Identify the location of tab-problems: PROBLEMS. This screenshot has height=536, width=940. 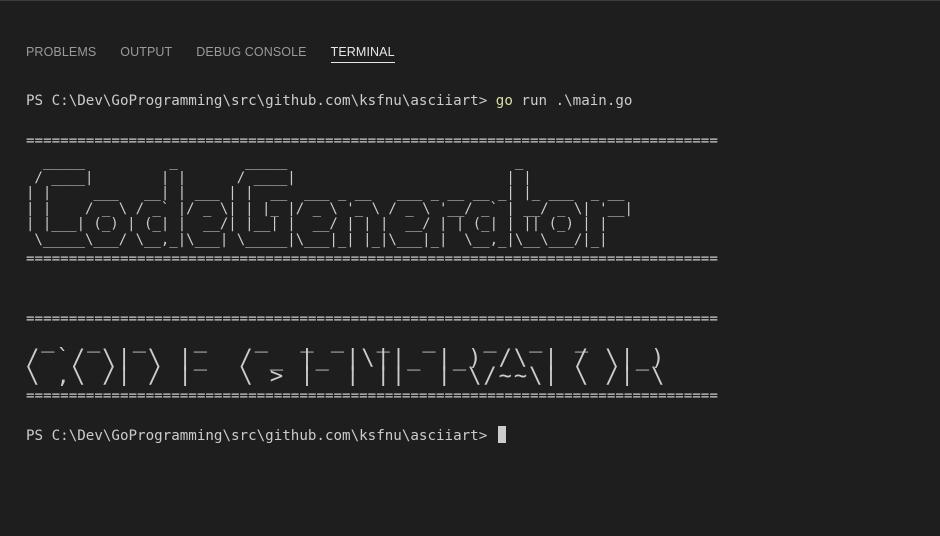
(61, 50).